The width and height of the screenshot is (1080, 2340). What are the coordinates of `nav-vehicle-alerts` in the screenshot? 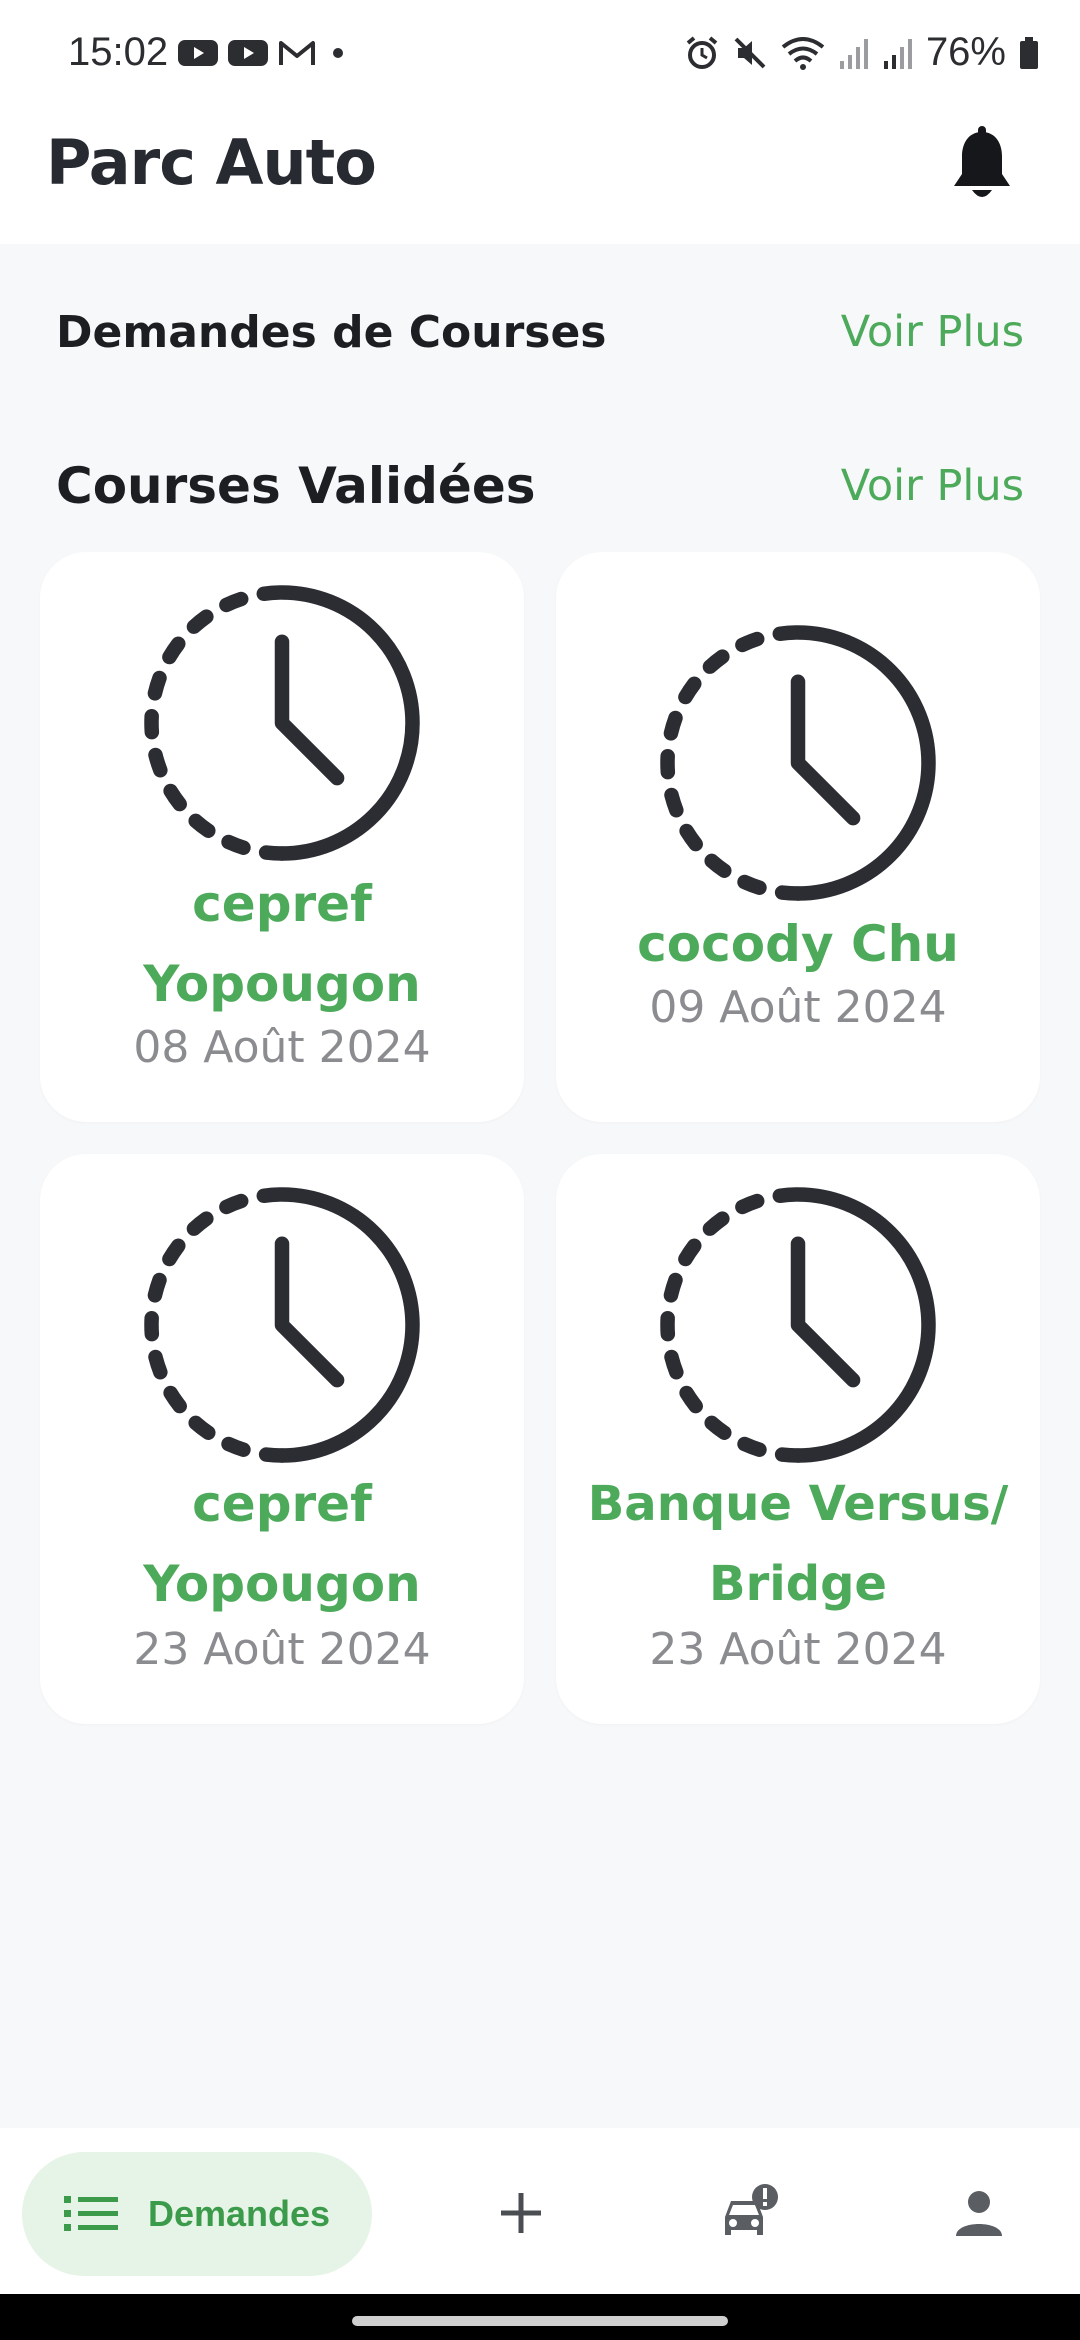 It's located at (751, 2213).